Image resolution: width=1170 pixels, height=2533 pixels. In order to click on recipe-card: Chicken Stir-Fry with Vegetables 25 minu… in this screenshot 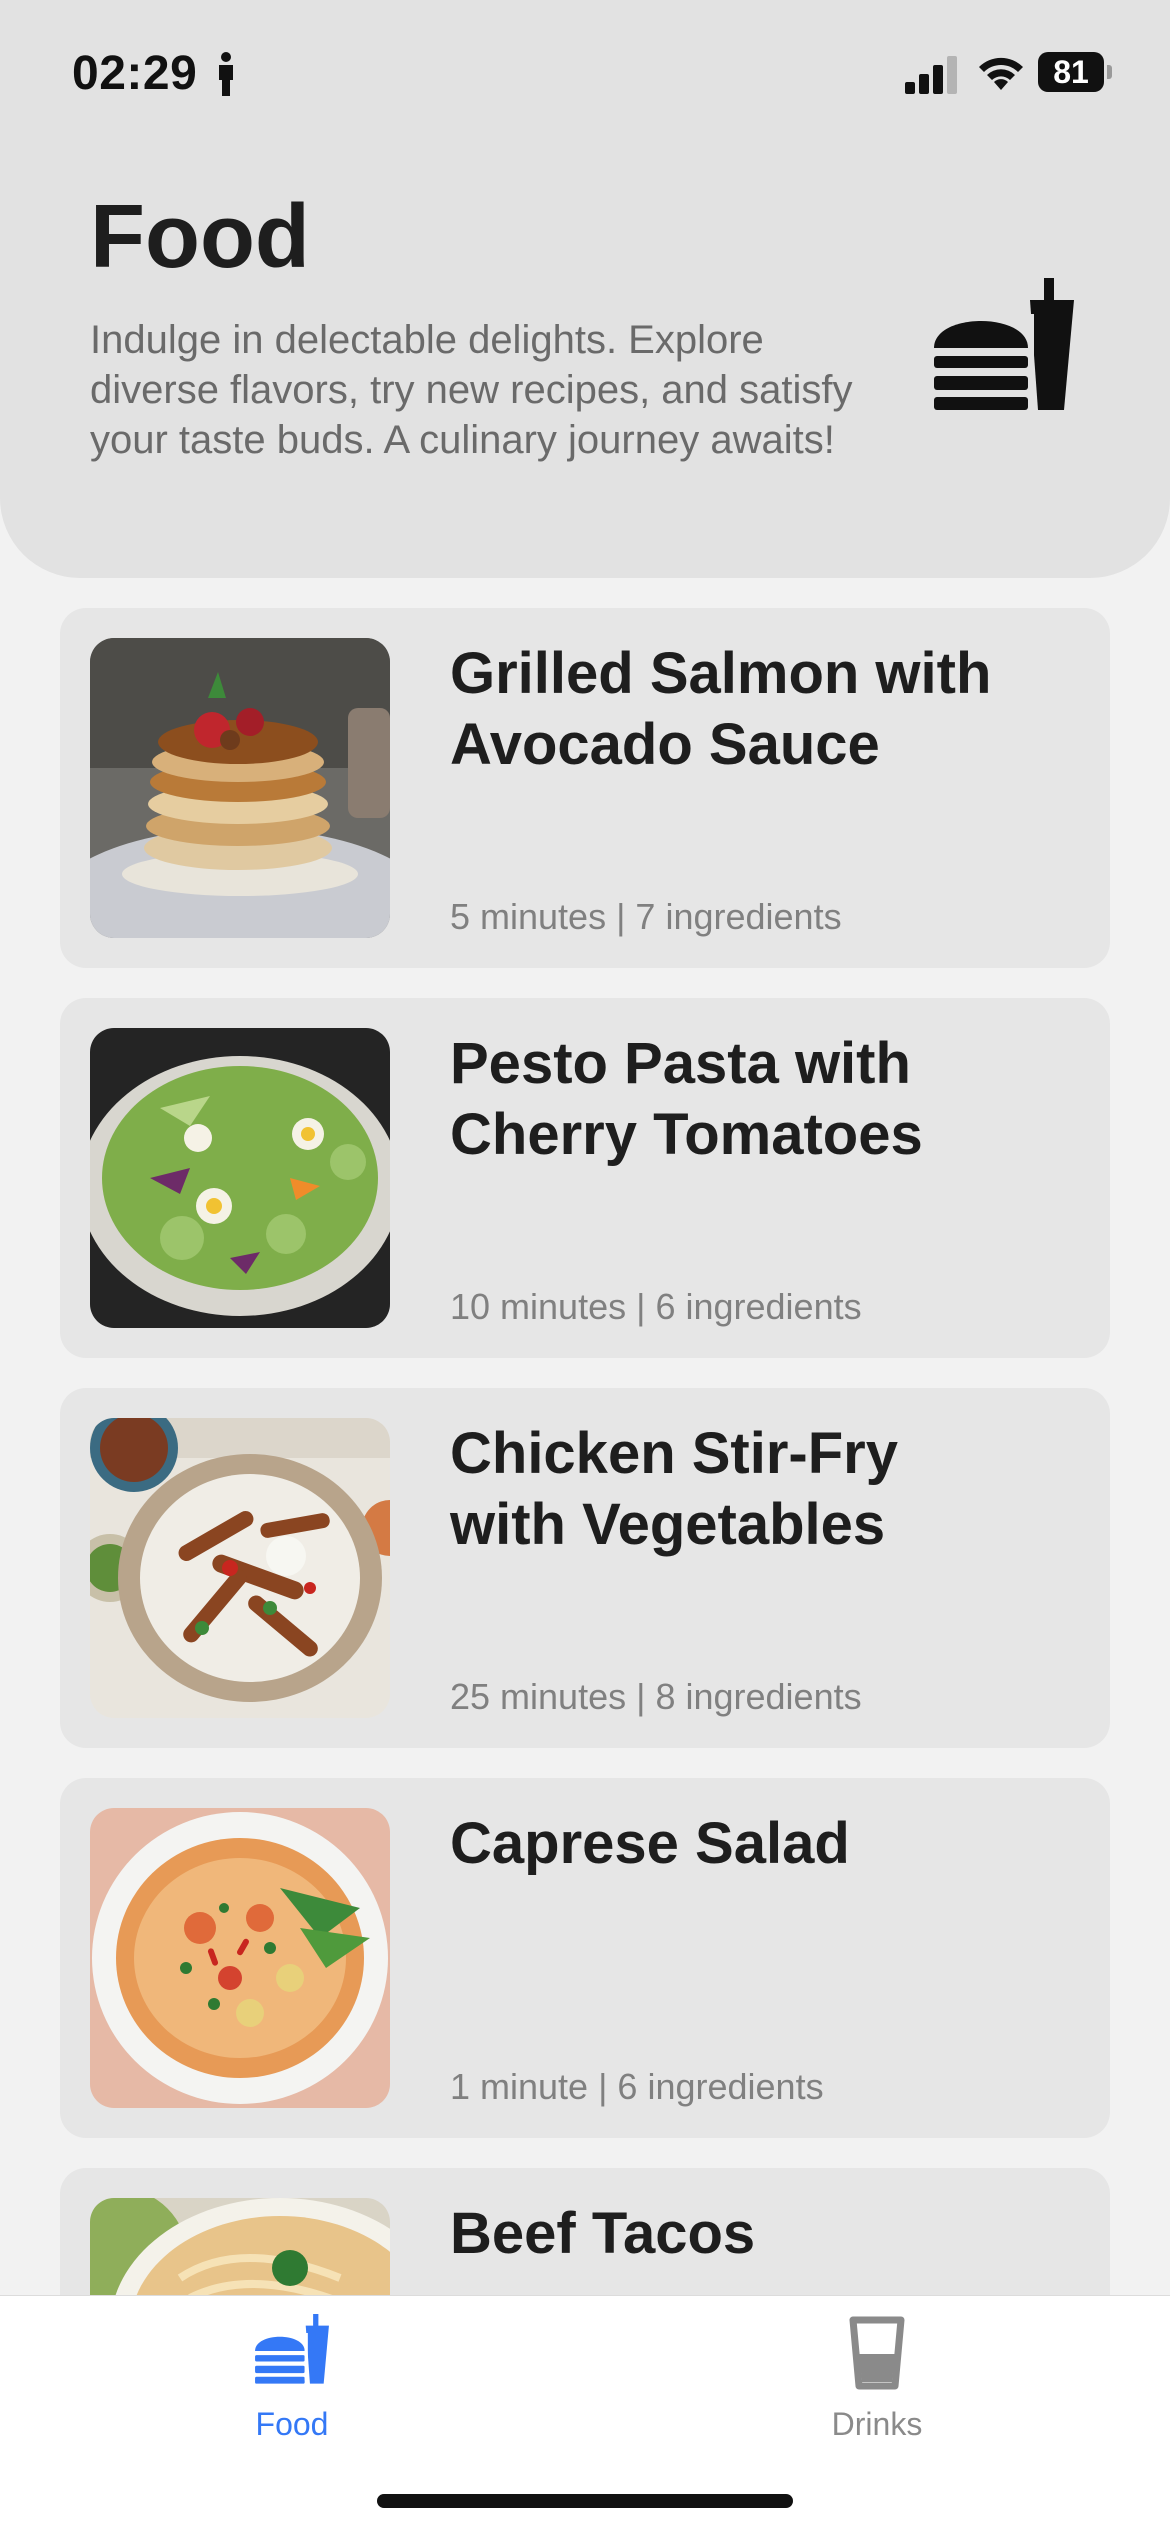, I will do `click(585, 1568)`.